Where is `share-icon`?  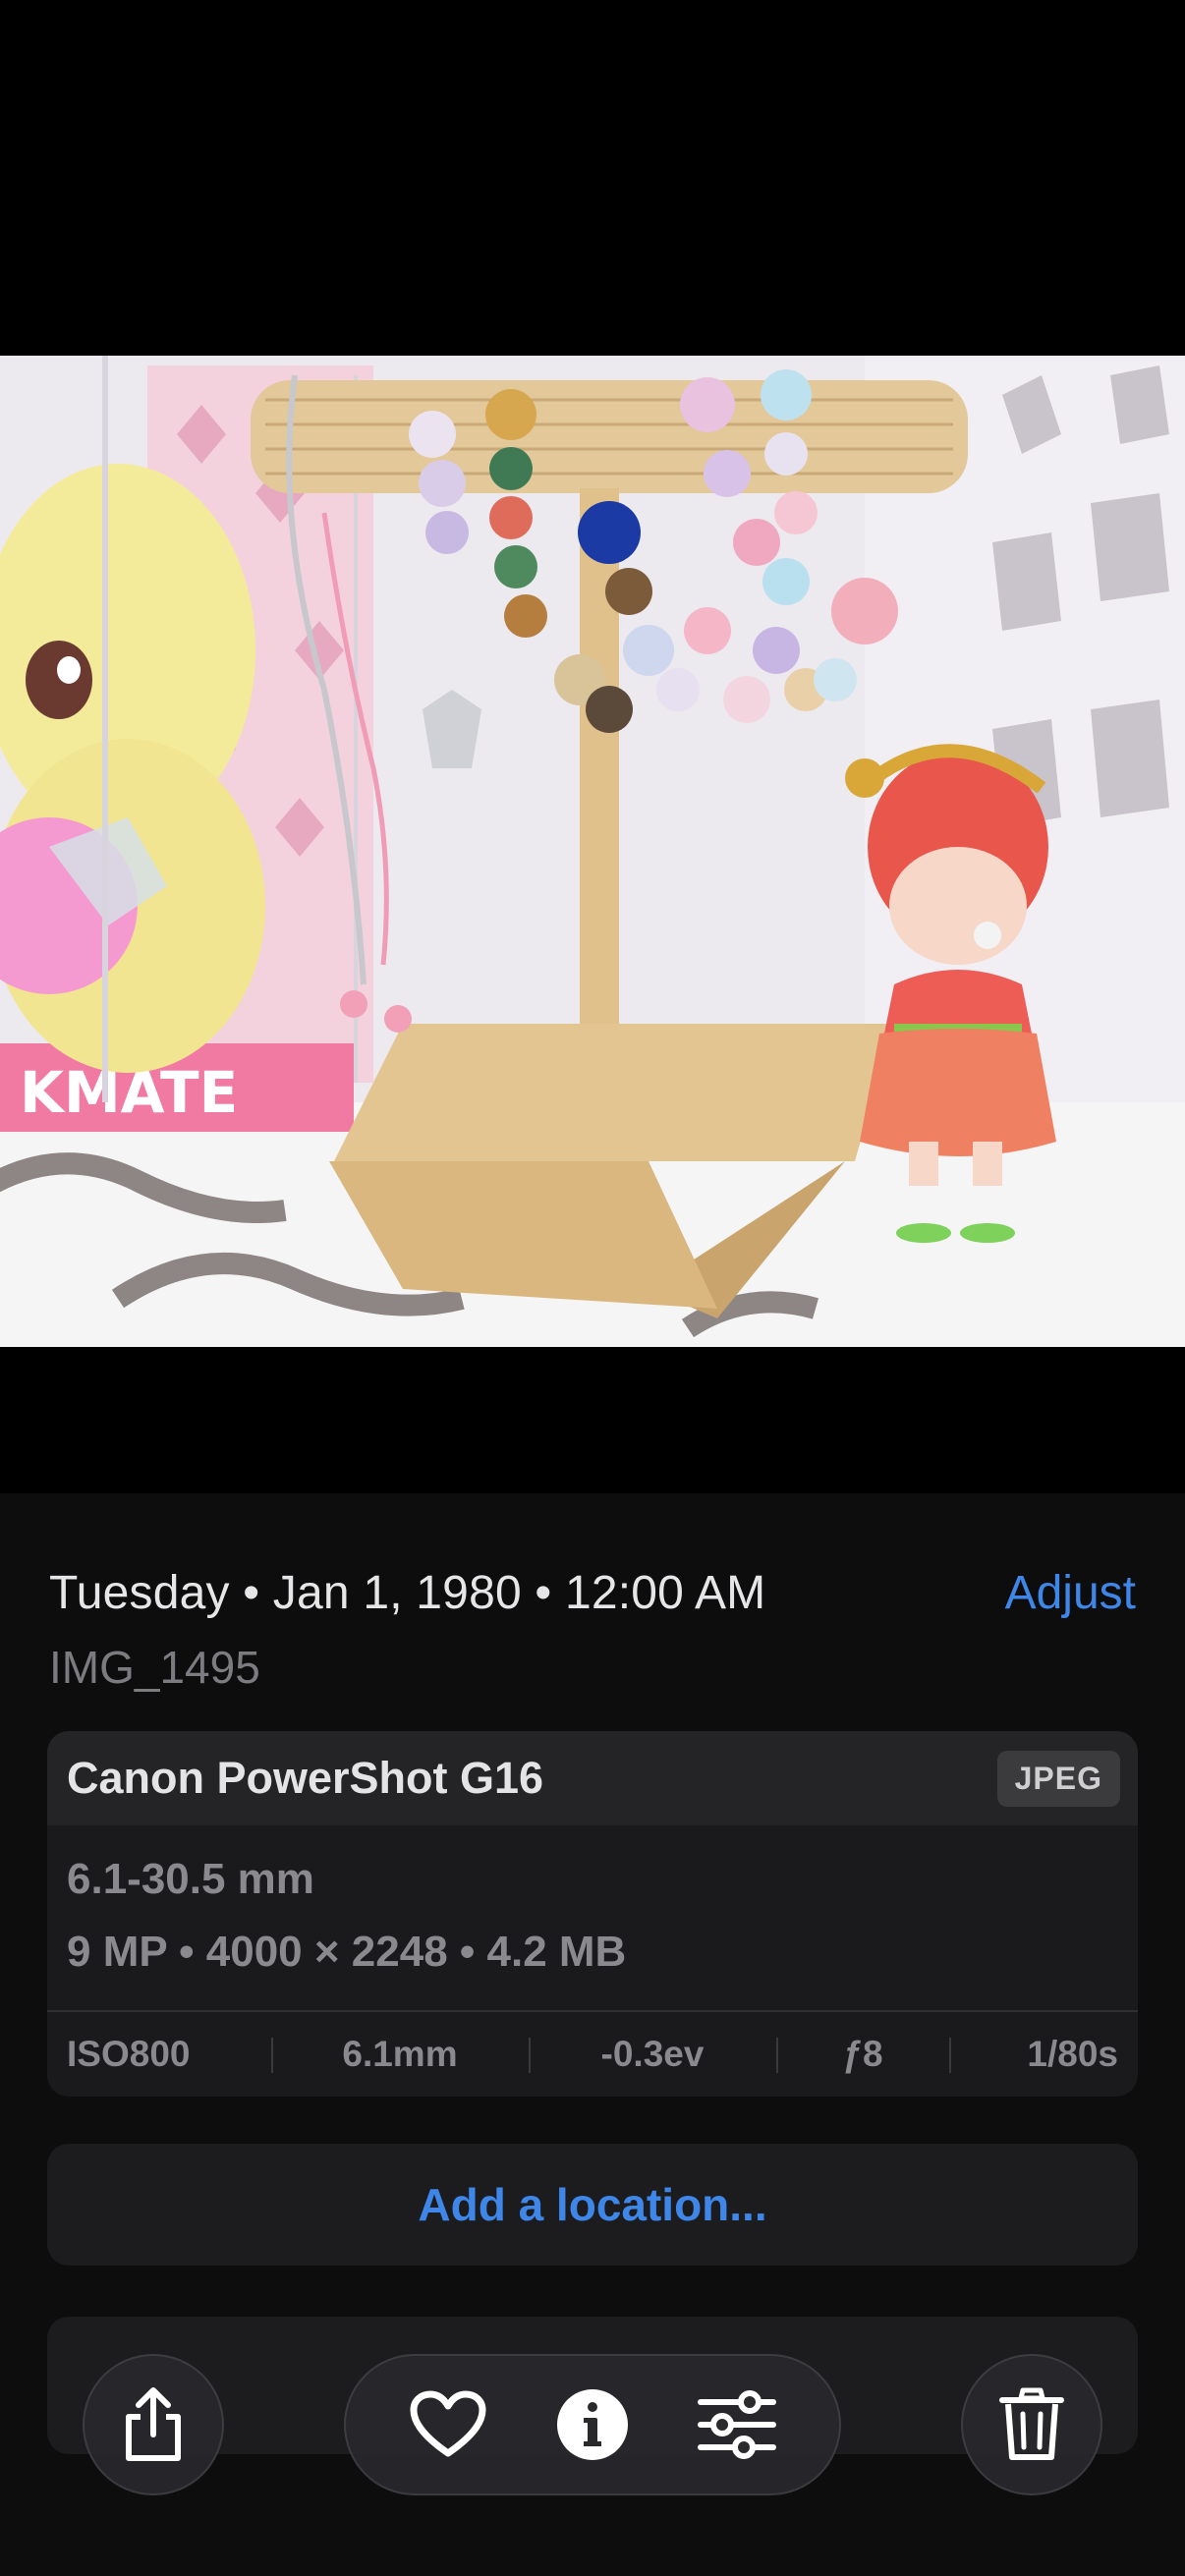
share-icon is located at coordinates (153, 2424).